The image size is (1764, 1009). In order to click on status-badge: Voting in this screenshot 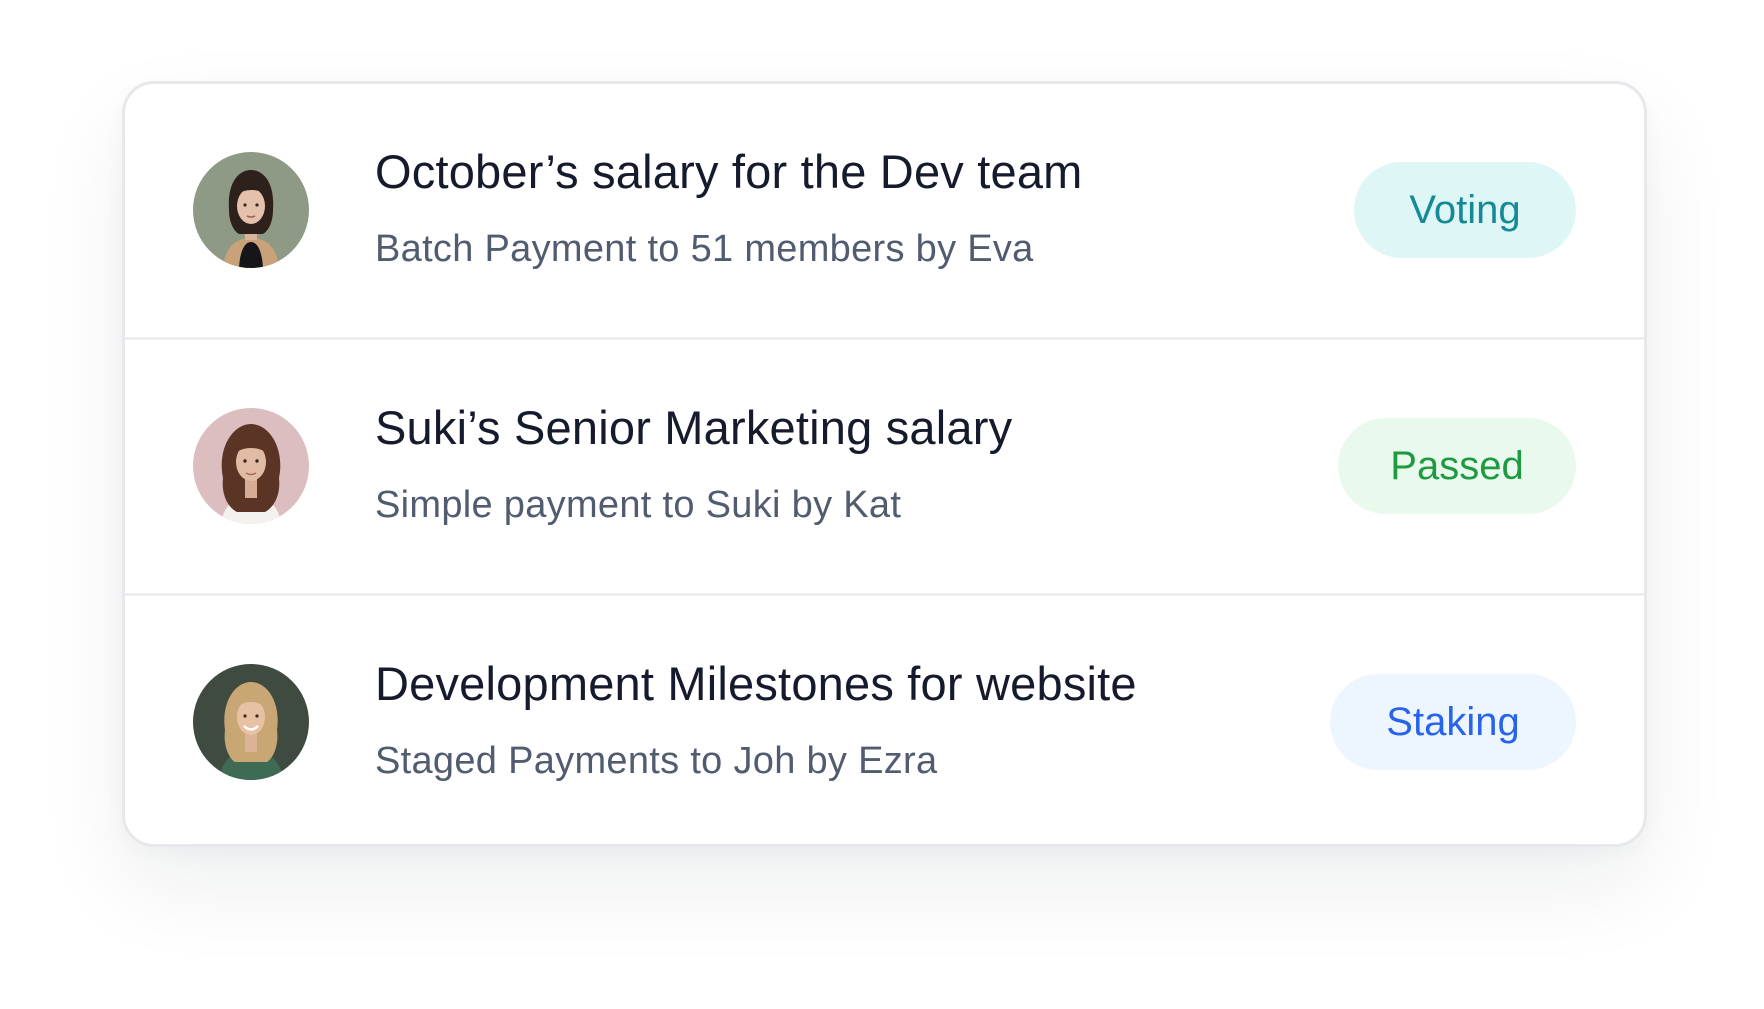, I will do `click(1465, 210)`.